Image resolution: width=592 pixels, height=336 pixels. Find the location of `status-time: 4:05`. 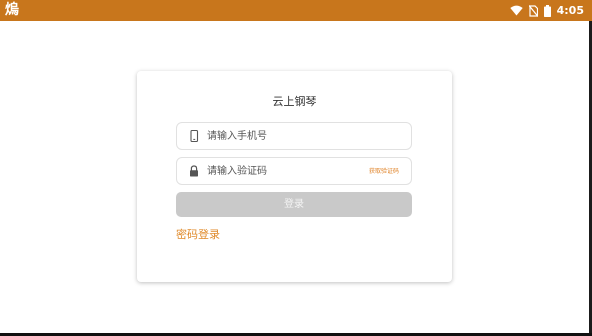

status-time: 4:05 is located at coordinates (570, 10).